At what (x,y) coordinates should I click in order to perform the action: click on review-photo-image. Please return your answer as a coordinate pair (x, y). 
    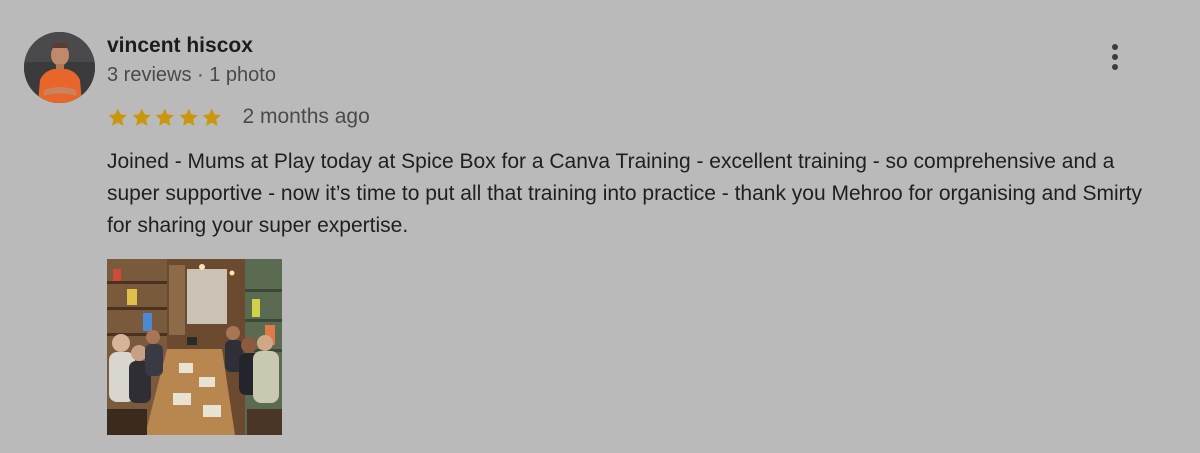
    Looking at the image, I should click on (194, 347).